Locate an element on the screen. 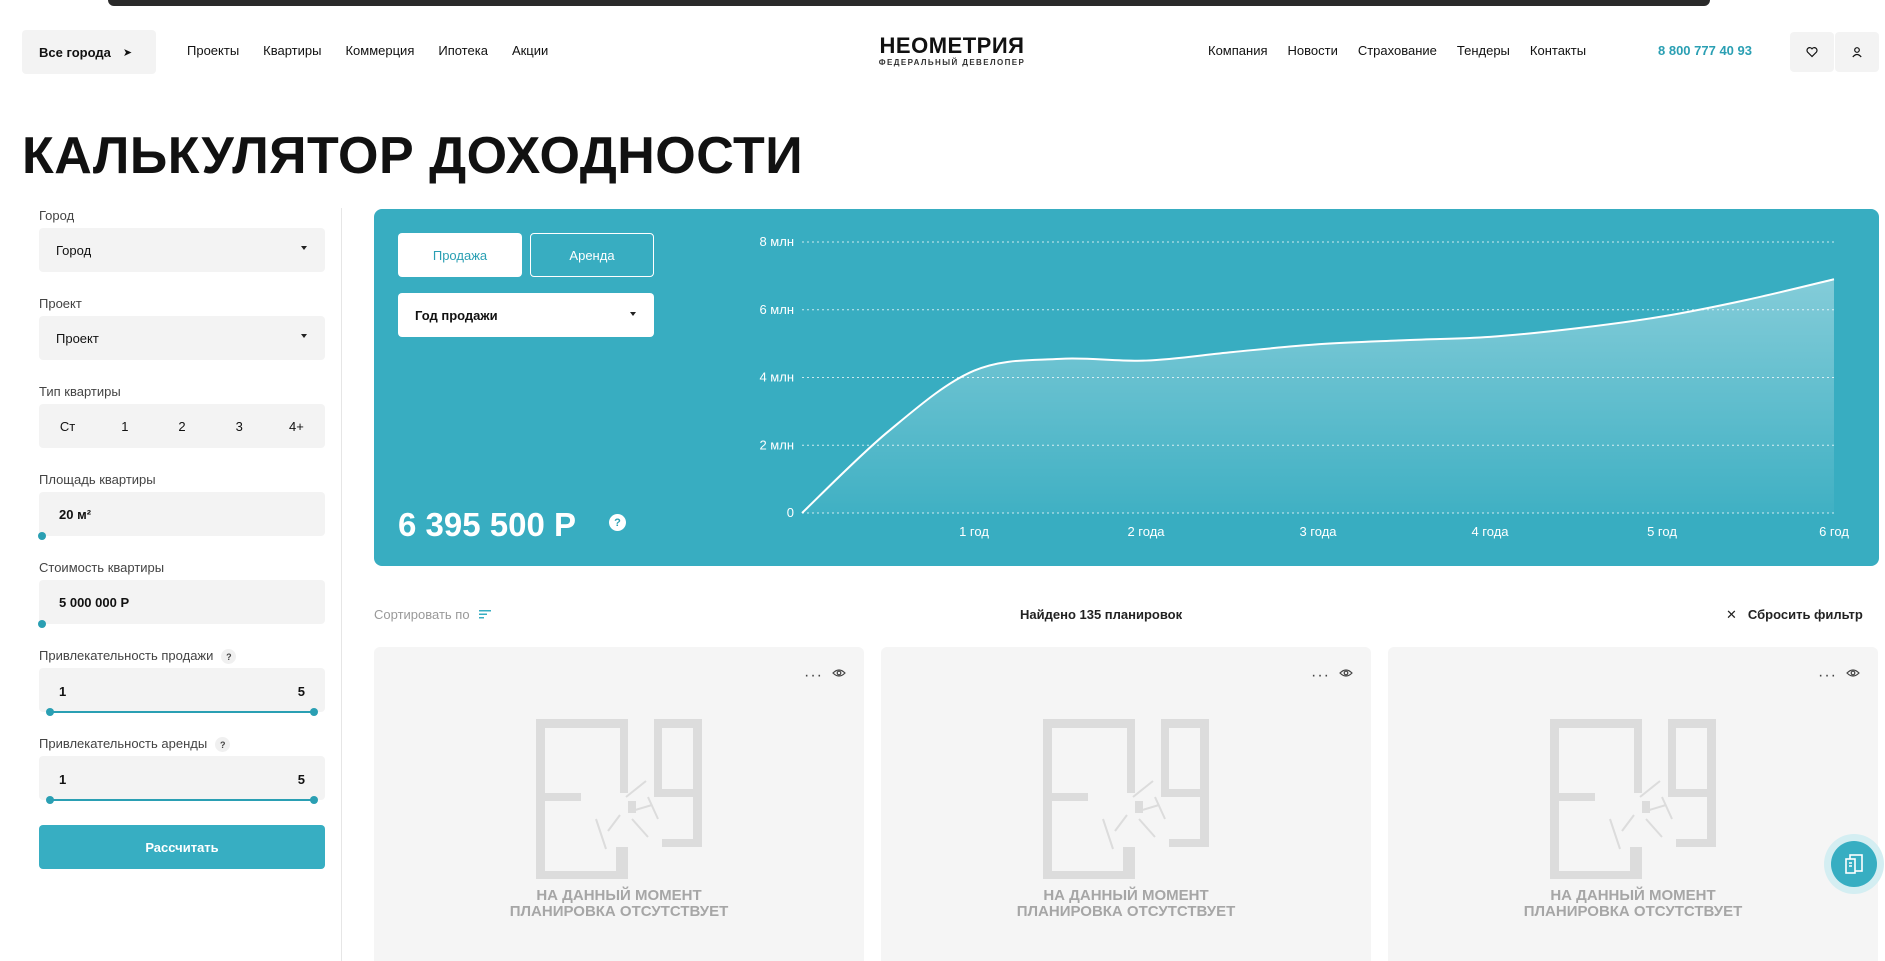  reset-filter-label: Сбросить фильтр is located at coordinates (1805, 614).